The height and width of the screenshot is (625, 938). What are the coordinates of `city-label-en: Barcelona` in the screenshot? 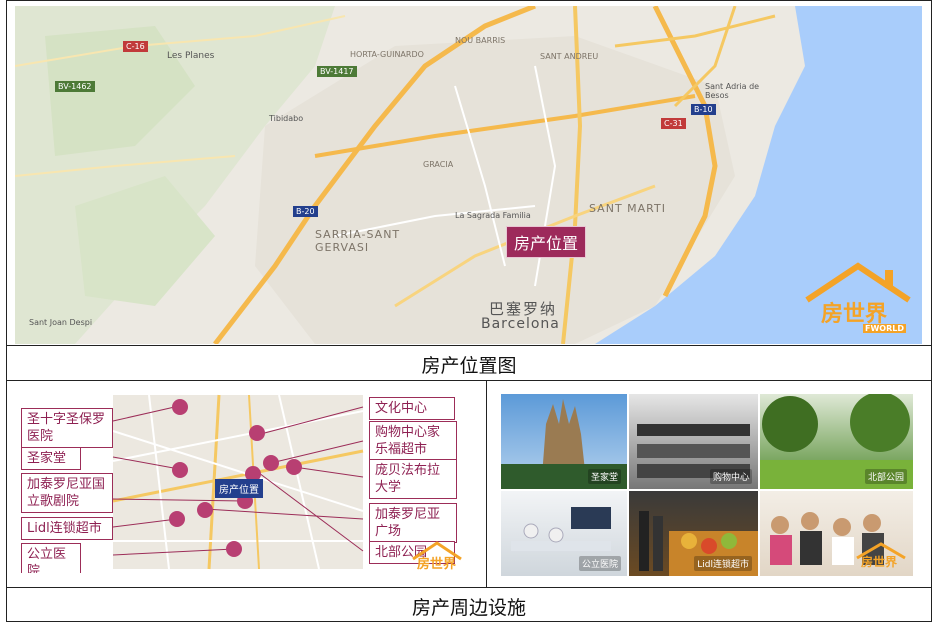 It's located at (520, 324).